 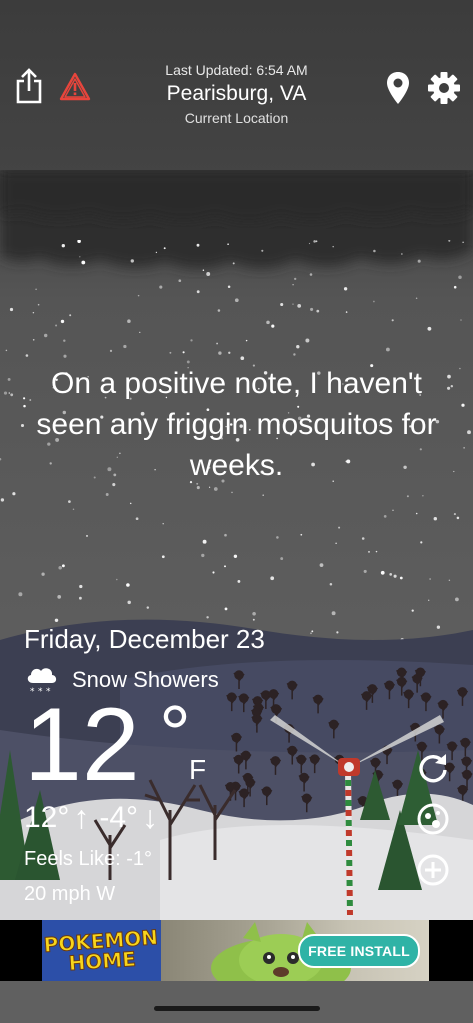 I want to click on ad-brand-text: POKEMON HOME, so click(x=100, y=949).